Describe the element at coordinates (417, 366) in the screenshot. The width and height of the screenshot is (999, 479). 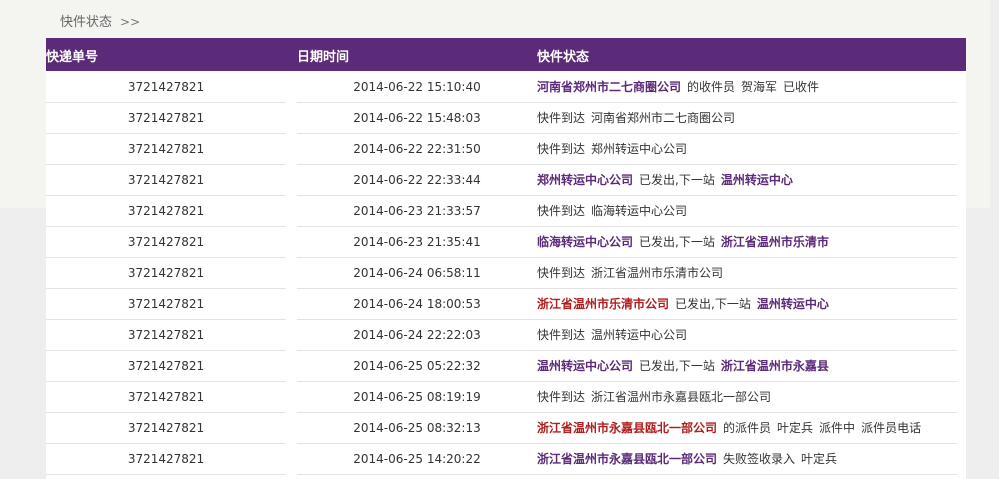
I see `event-datetime: 2014-06-25 05:22:32` at that location.